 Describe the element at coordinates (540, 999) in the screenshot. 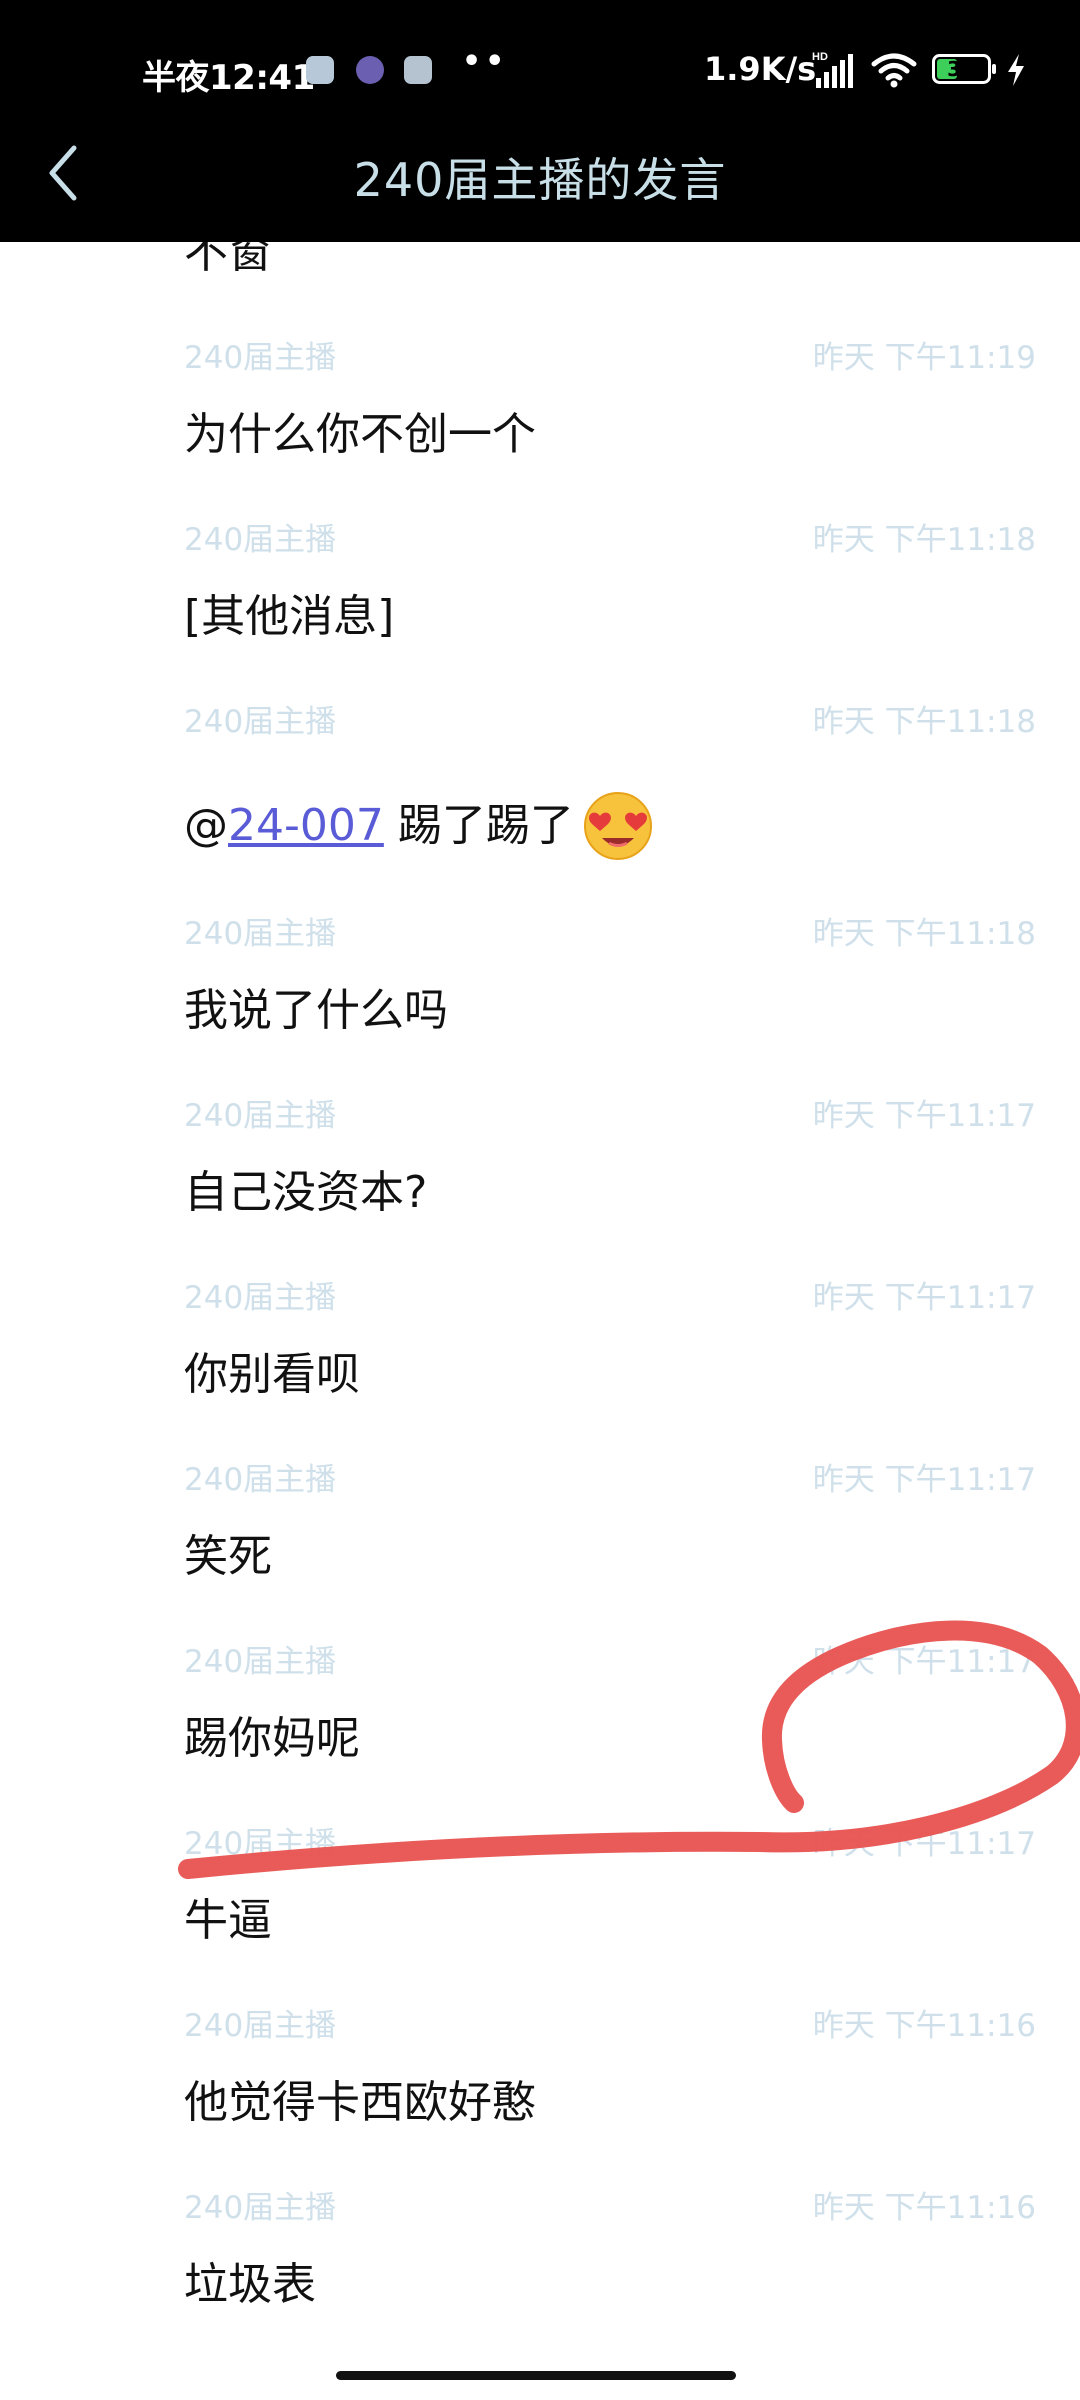

I see `message-item: 240届主播 昨天 下午11:18 我说了什么吗` at that location.